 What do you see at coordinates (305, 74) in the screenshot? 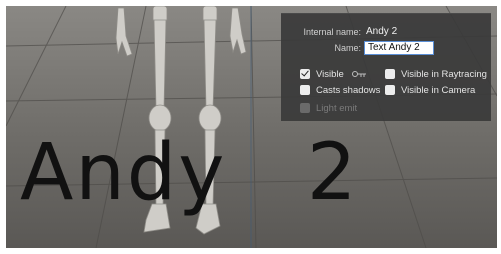
I see `visible-checkbox` at bounding box center [305, 74].